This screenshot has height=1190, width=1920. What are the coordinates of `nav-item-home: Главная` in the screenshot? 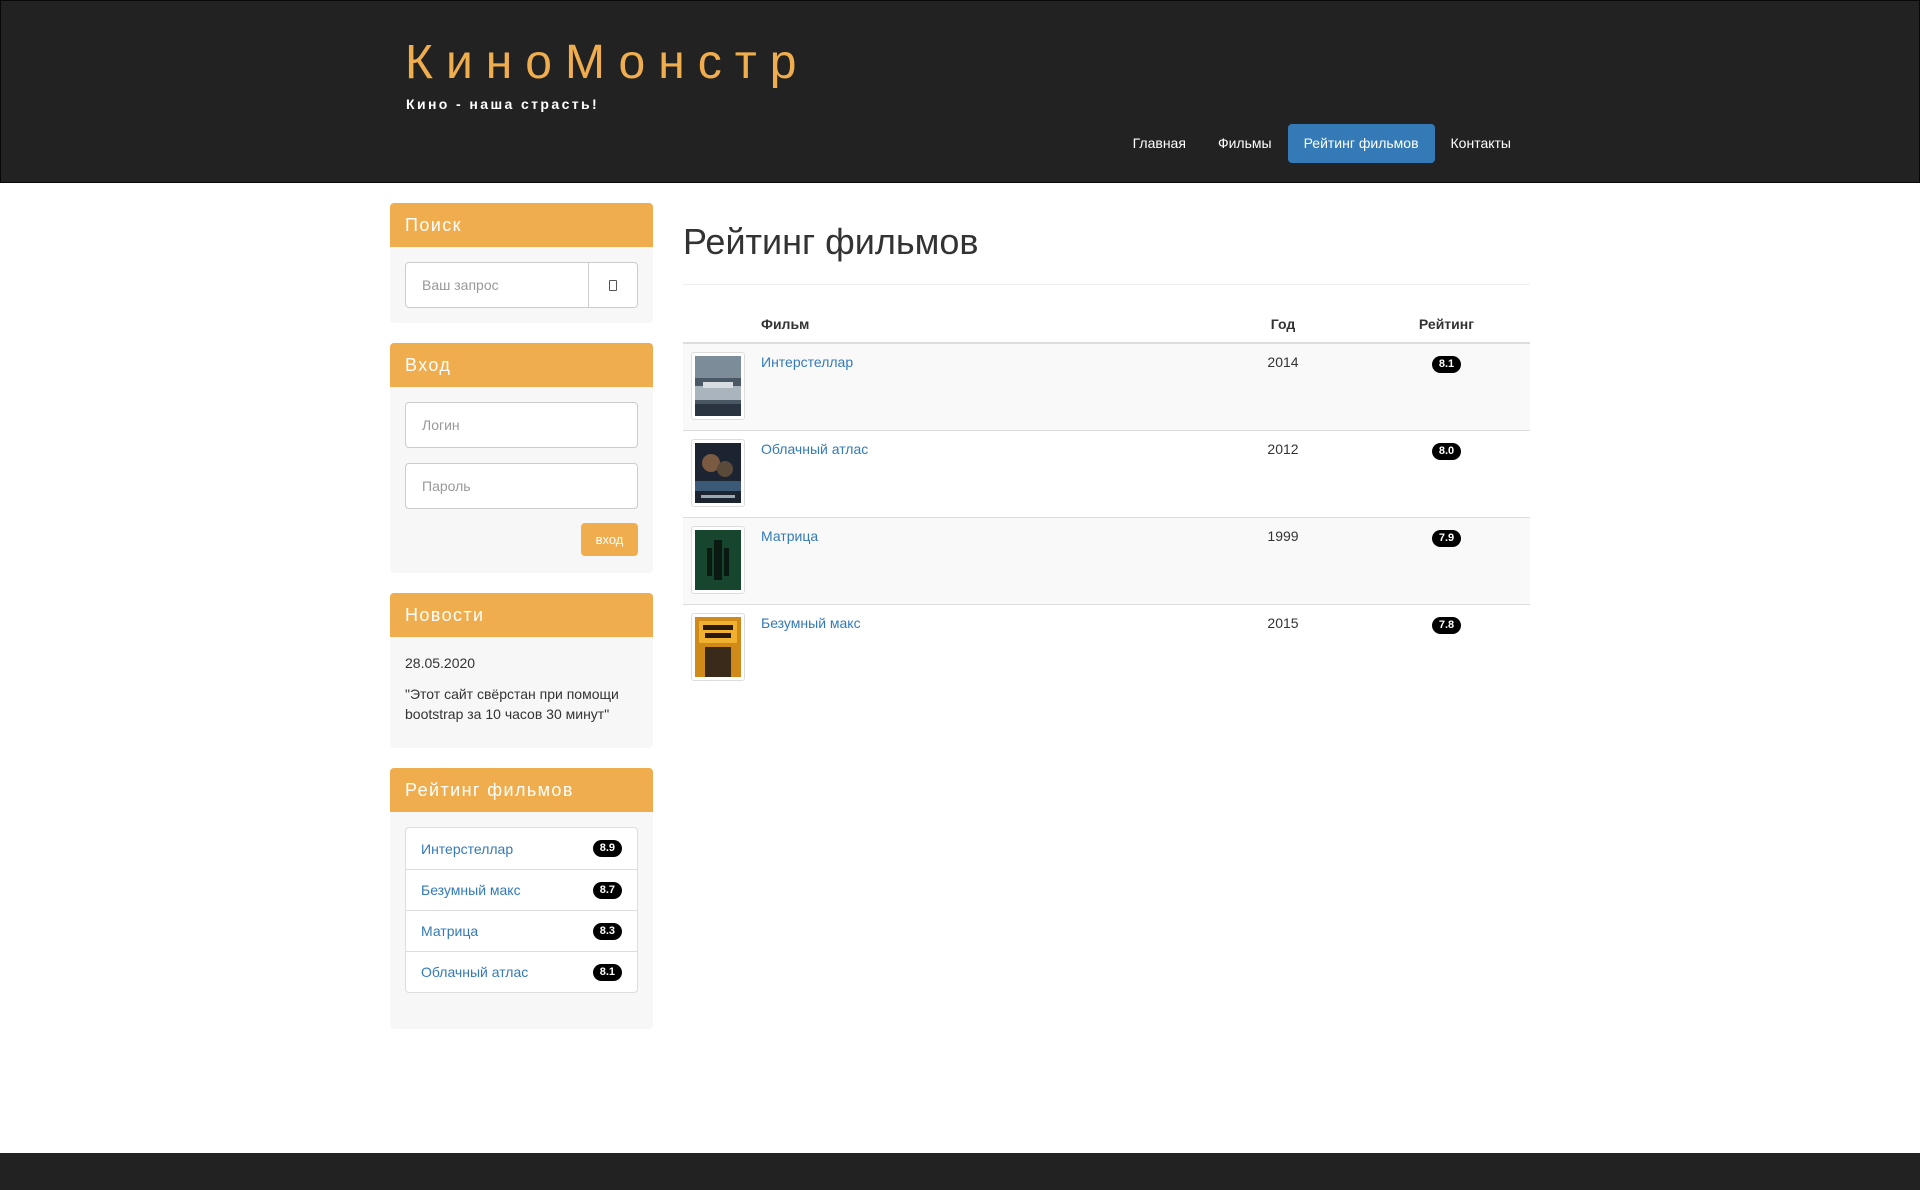 It's located at (1159, 143).